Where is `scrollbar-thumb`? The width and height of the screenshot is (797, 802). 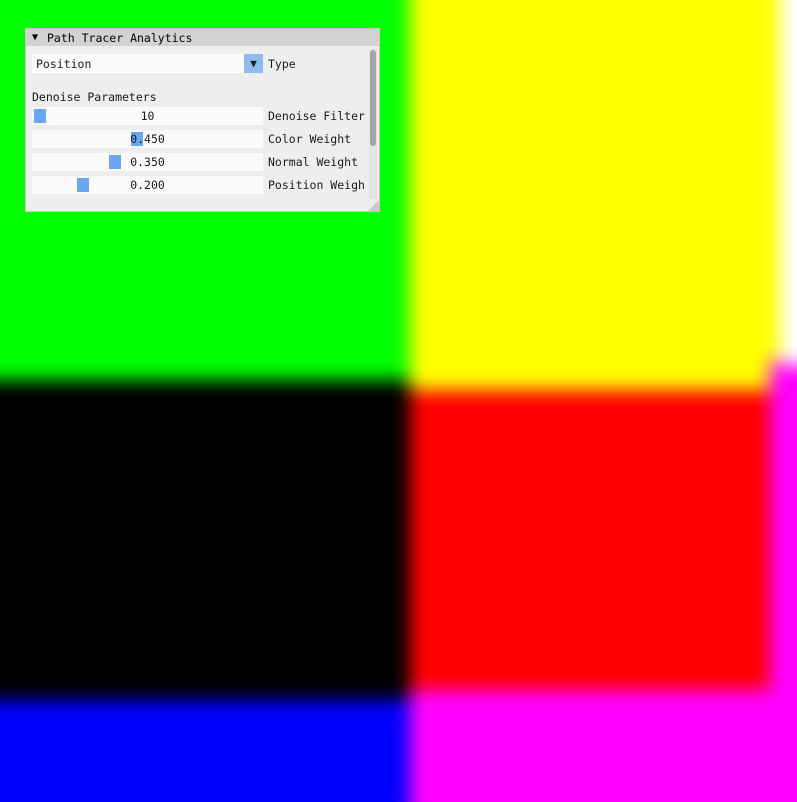
scrollbar-thumb is located at coordinates (373, 98).